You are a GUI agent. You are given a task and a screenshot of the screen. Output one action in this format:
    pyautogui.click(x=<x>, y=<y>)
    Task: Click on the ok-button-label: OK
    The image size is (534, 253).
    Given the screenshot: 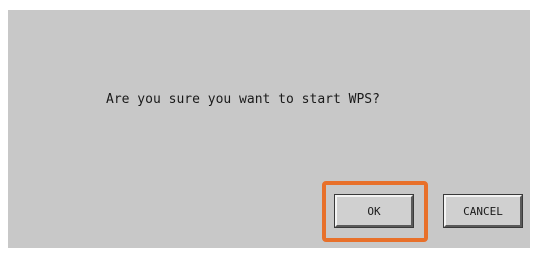 What is the action you would take?
    pyautogui.click(x=374, y=211)
    